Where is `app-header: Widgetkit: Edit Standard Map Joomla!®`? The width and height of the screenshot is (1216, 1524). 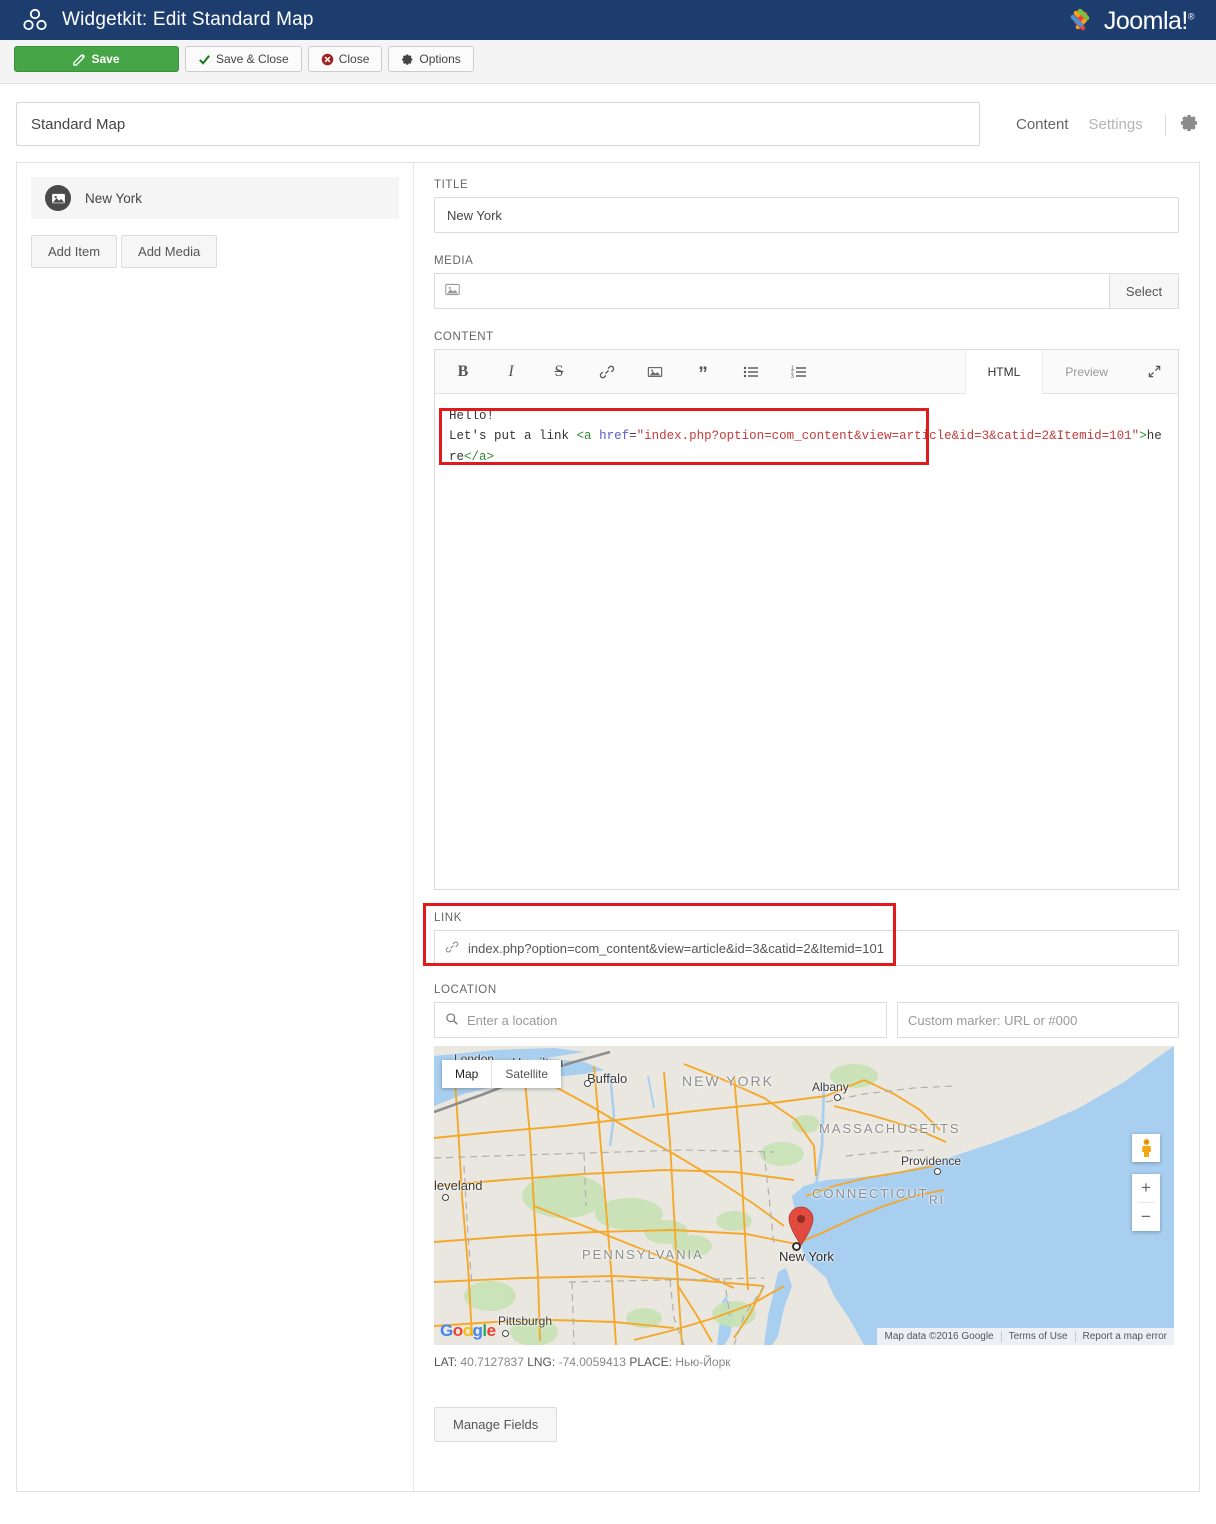
app-header: Widgetkit: Edit Standard Map Joomla!® is located at coordinates (608, 20).